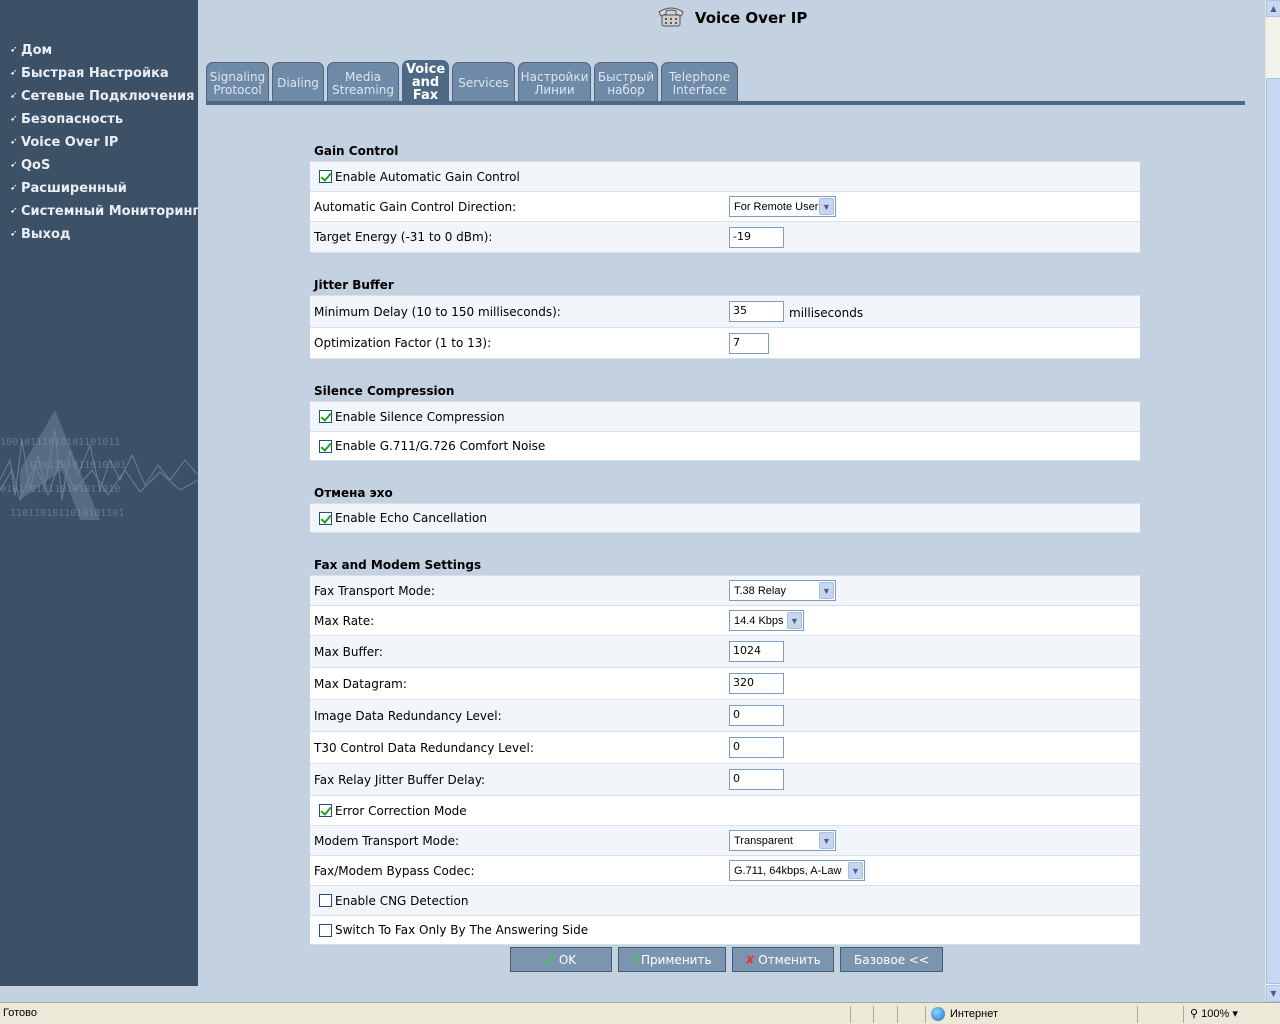 The image size is (1280, 1024). Describe the element at coordinates (325, 416) in the screenshot. I see `silence-compression-checkbox` at that location.